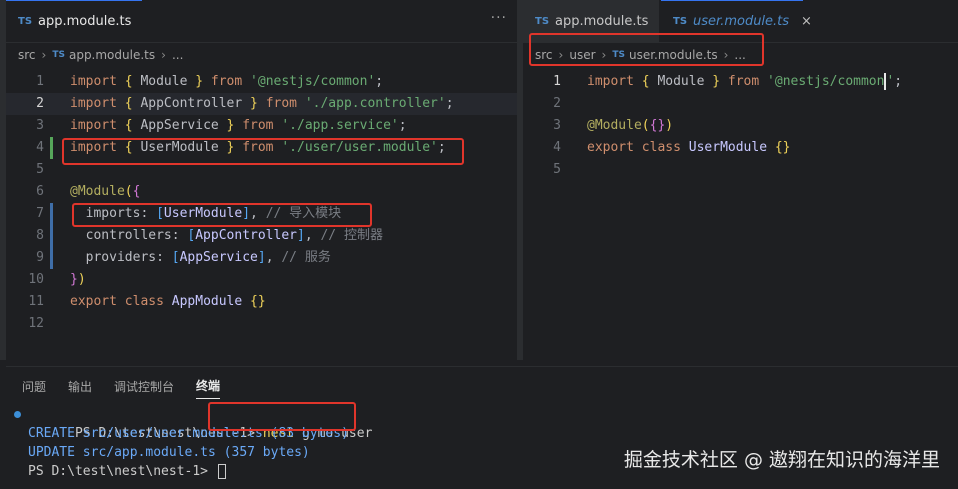 The width and height of the screenshot is (958, 489). Describe the element at coordinates (375, 103) in the screenshot. I see `code-token: './app.controller'` at that location.